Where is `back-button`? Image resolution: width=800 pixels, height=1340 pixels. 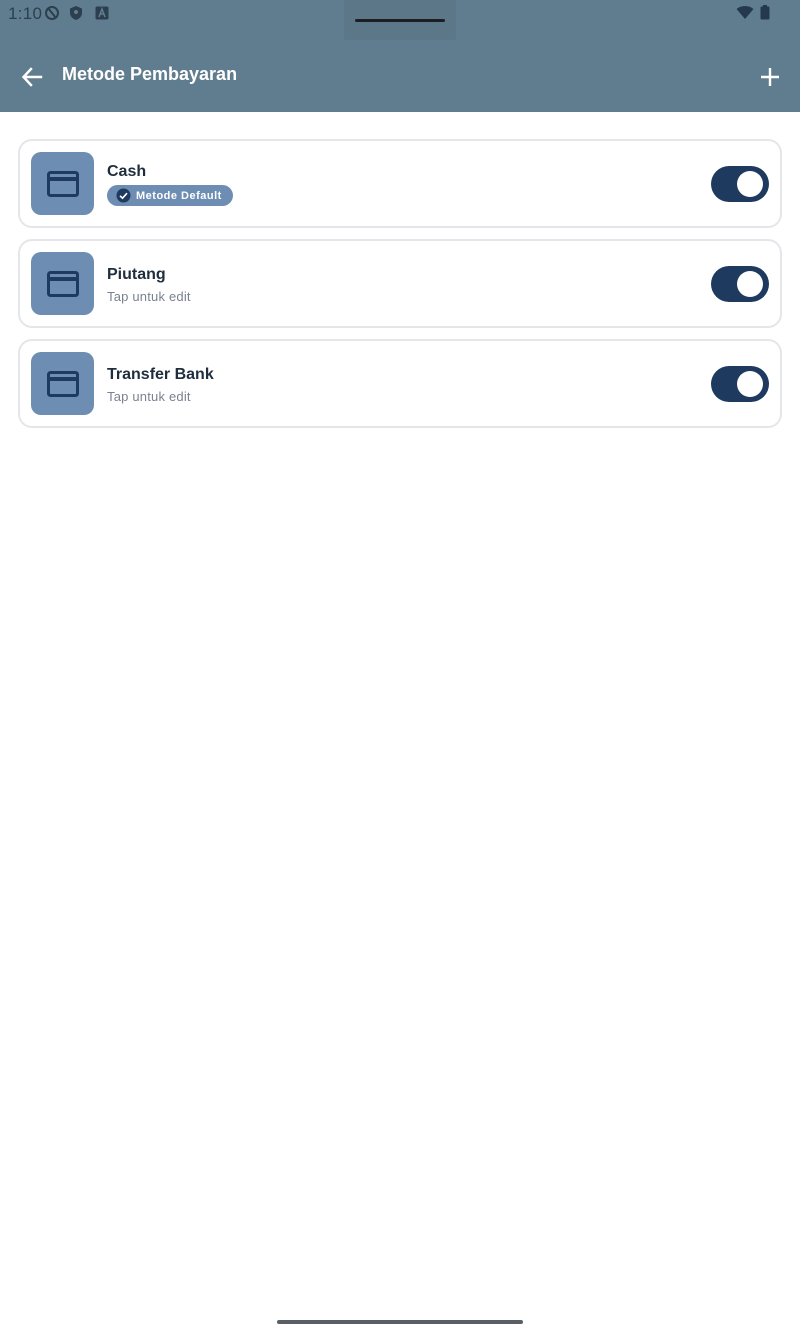 back-button is located at coordinates (32, 77).